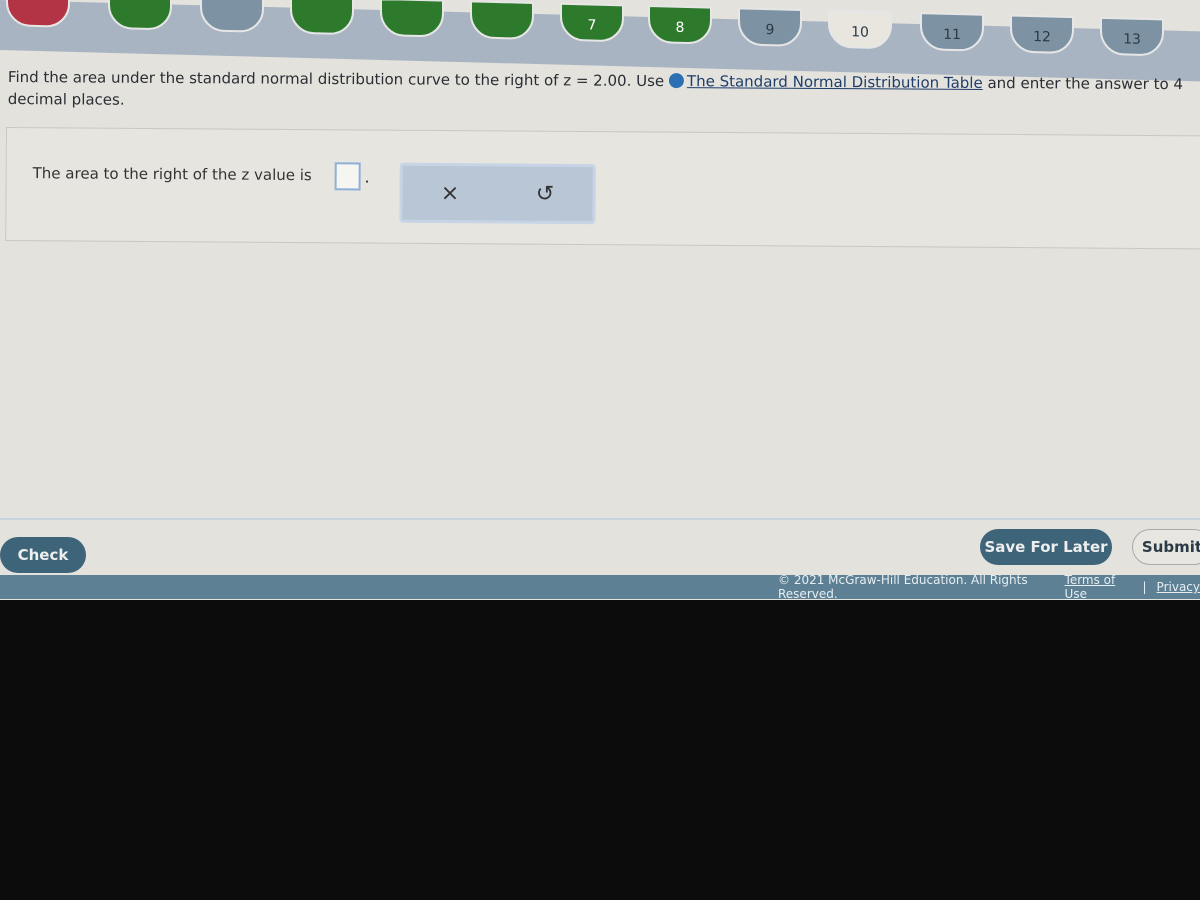  What do you see at coordinates (450, 193) in the screenshot?
I see `clear-icon: ×` at bounding box center [450, 193].